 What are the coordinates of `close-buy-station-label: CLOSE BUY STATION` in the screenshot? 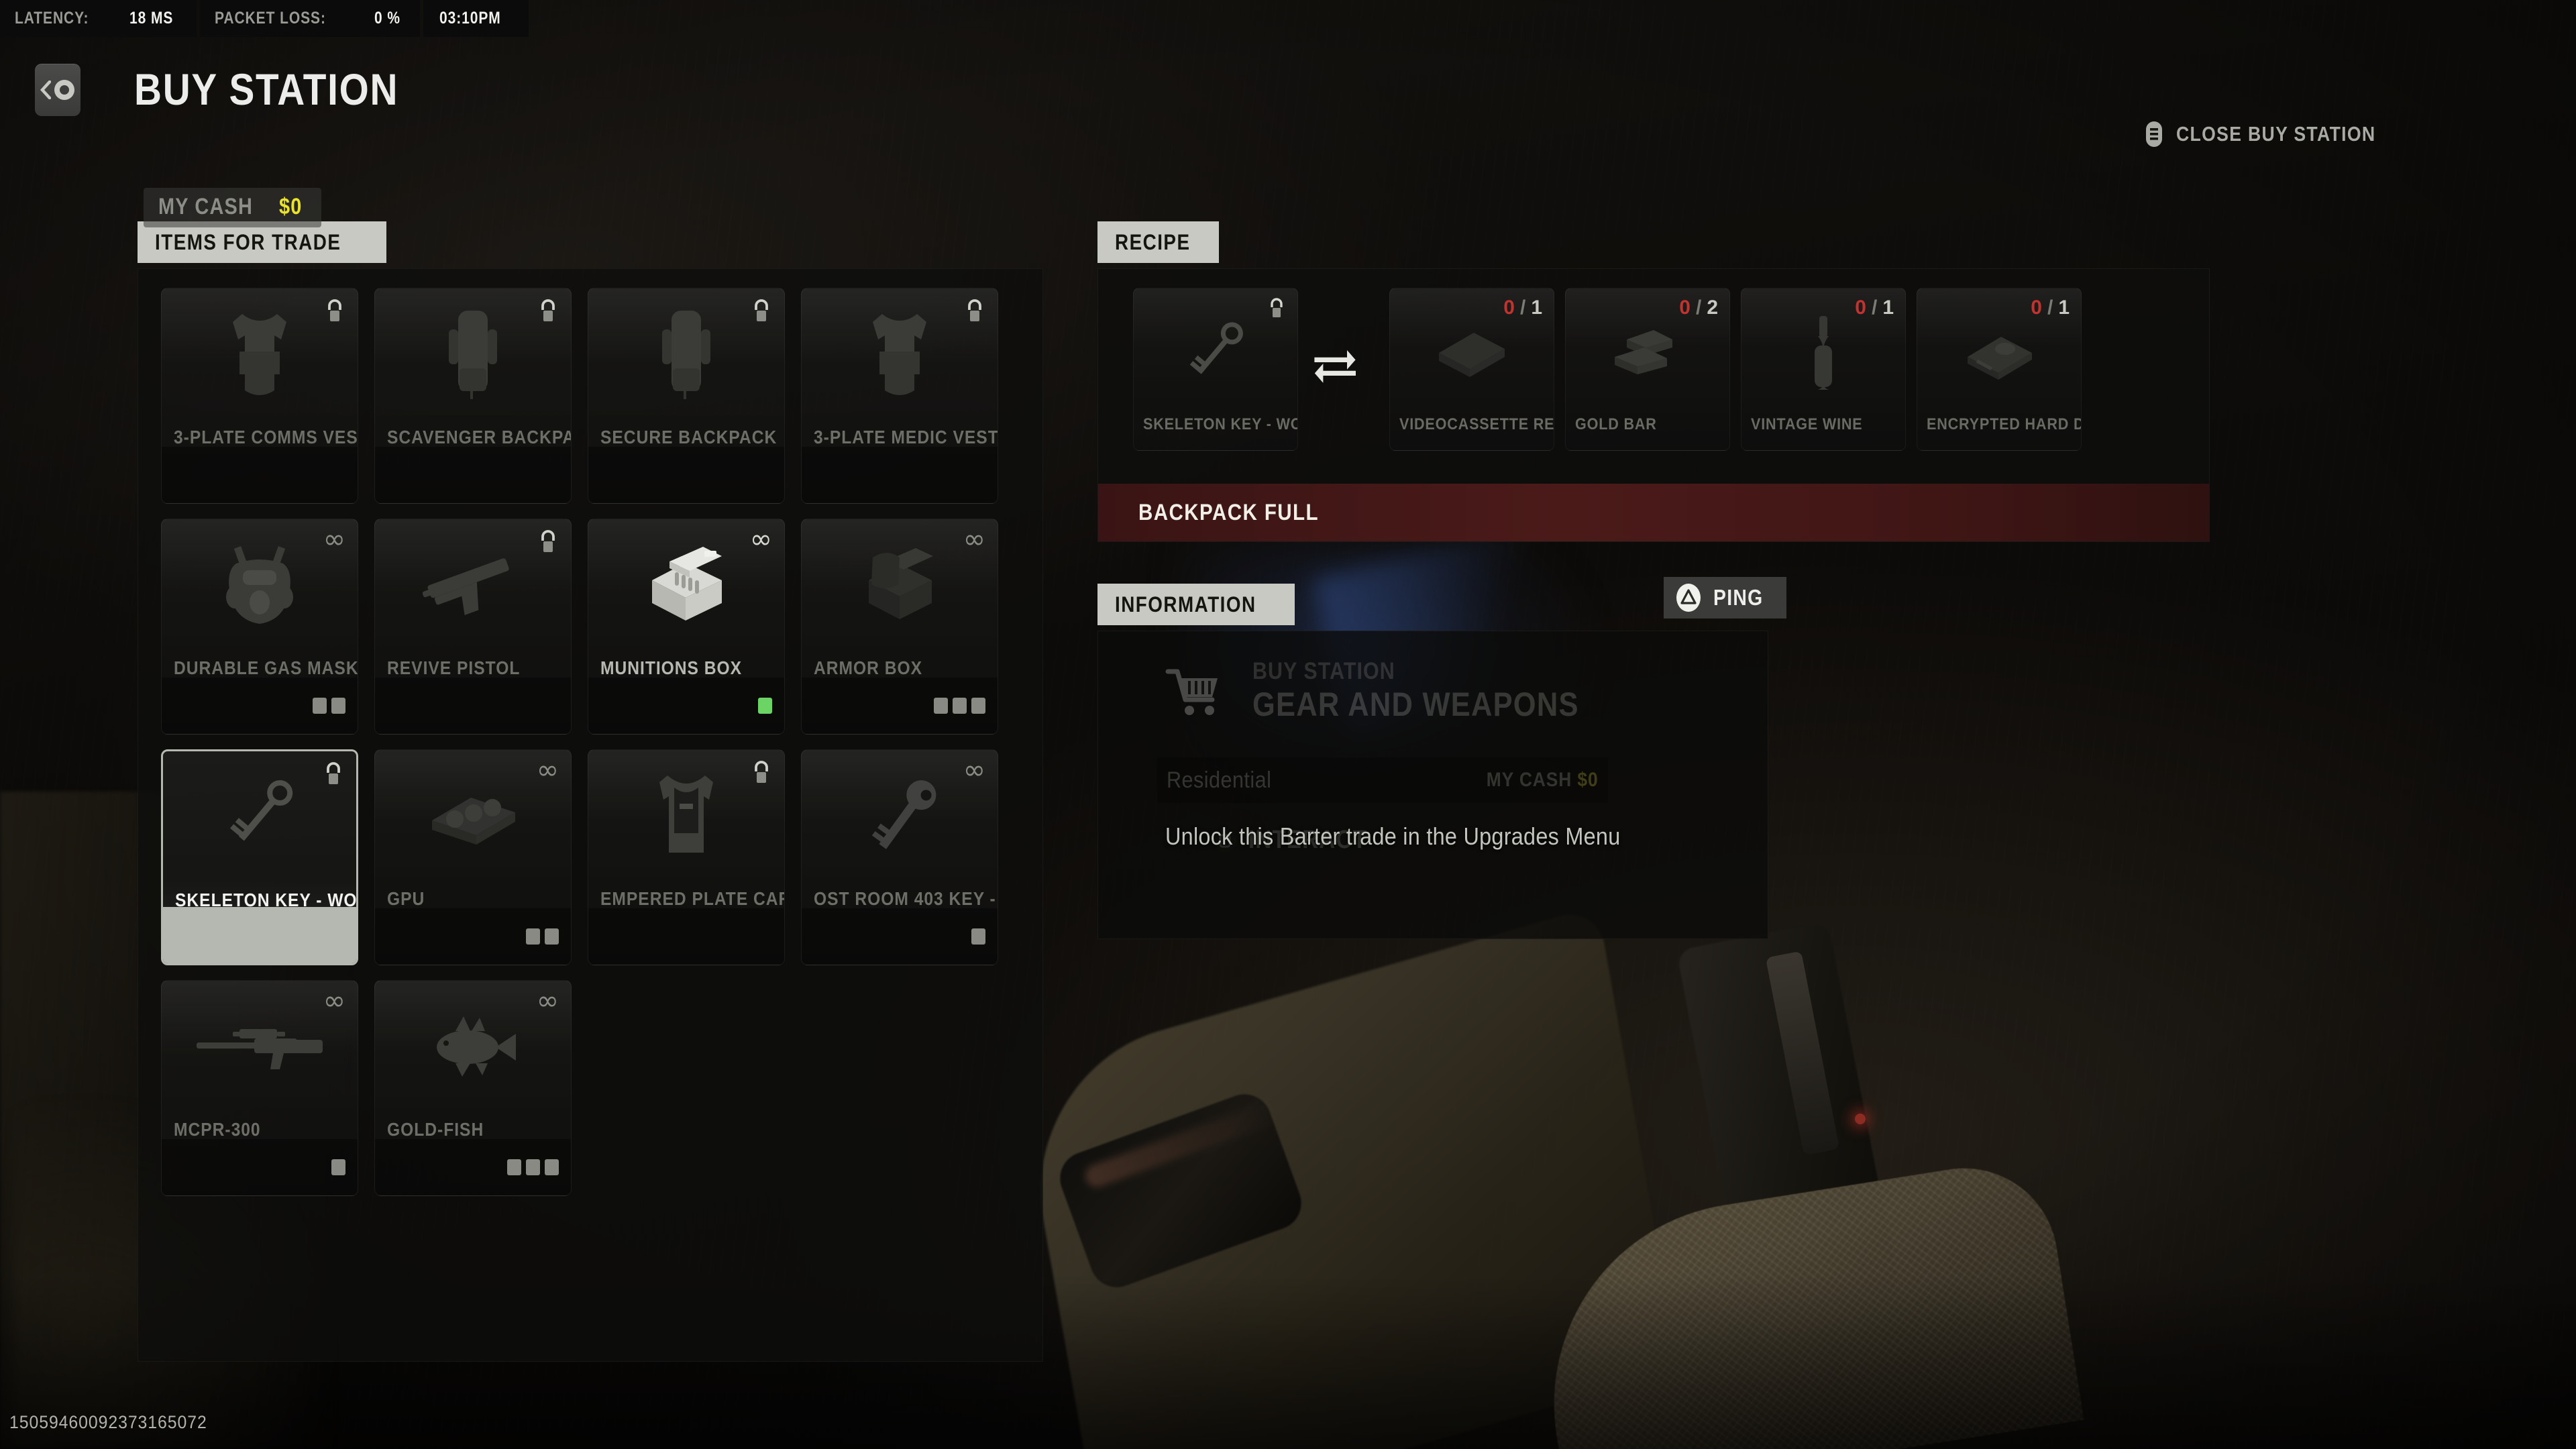 It's located at (2276, 134).